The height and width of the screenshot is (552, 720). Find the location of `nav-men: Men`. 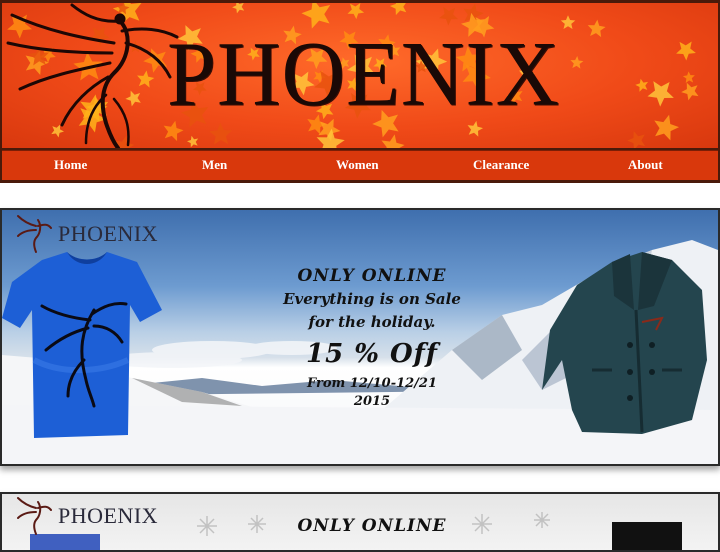

nav-men: Men is located at coordinates (214, 165).